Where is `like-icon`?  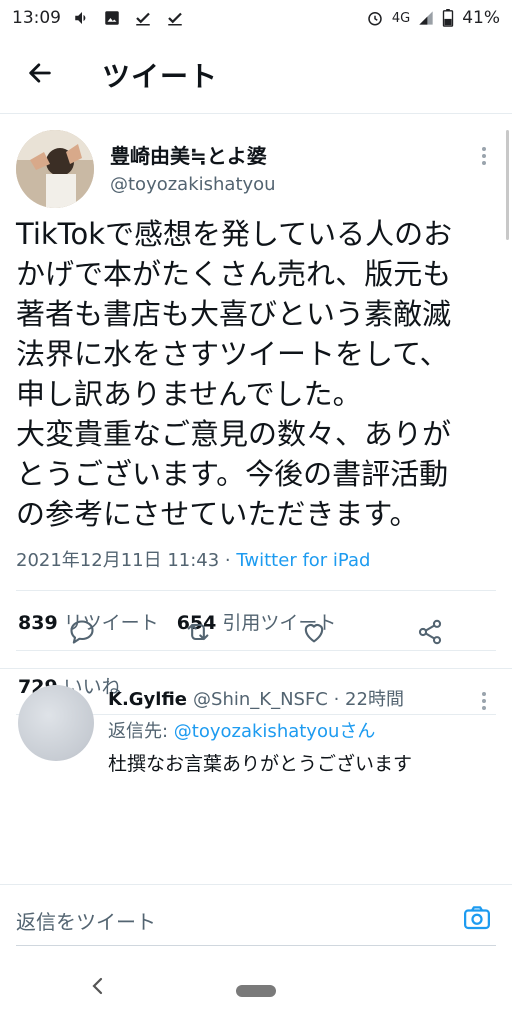
like-icon is located at coordinates (314, 634).